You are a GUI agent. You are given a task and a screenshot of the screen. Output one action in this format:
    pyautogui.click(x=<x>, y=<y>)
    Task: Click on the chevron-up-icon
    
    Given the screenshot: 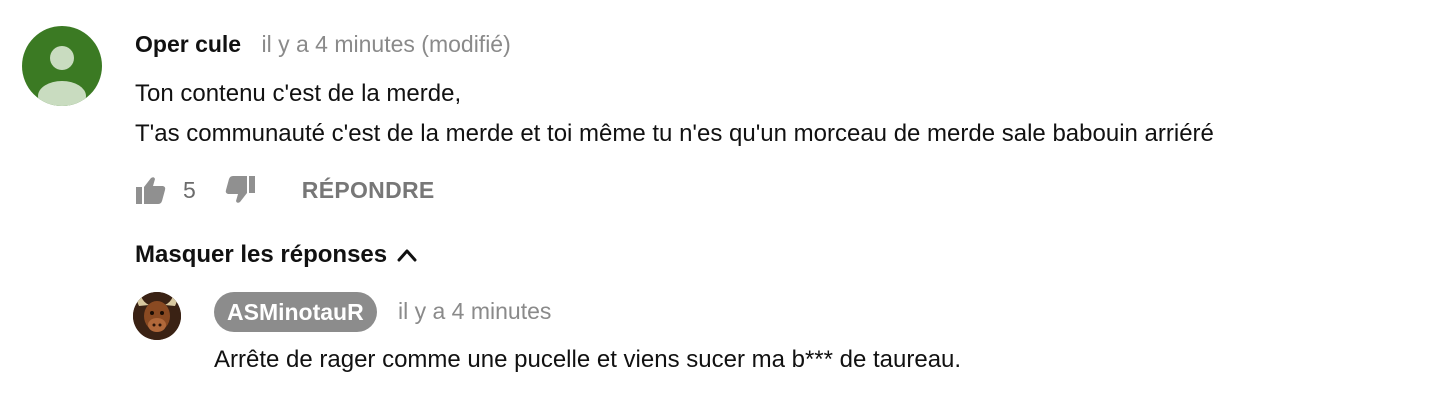 What is the action you would take?
    pyautogui.click(x=407, y=255)
    